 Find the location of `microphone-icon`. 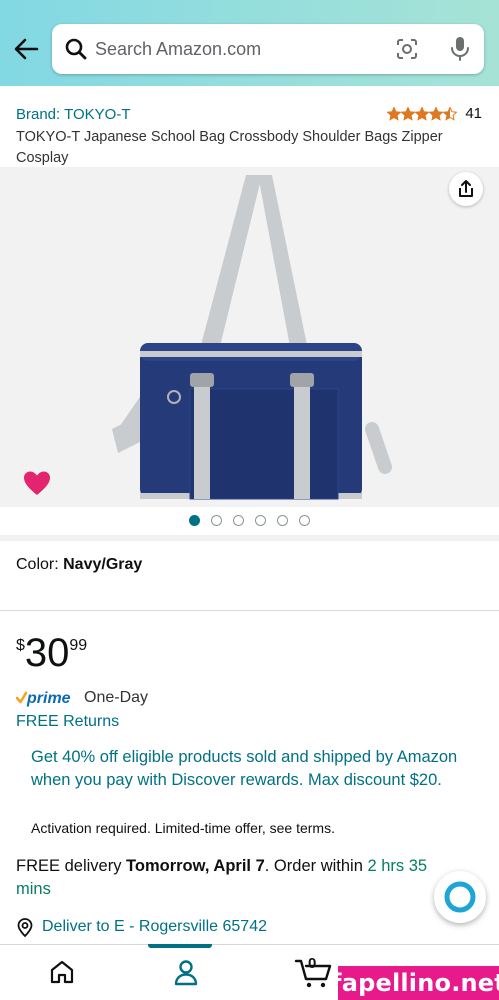

microphone-icon is located at coordinates (460, 49).